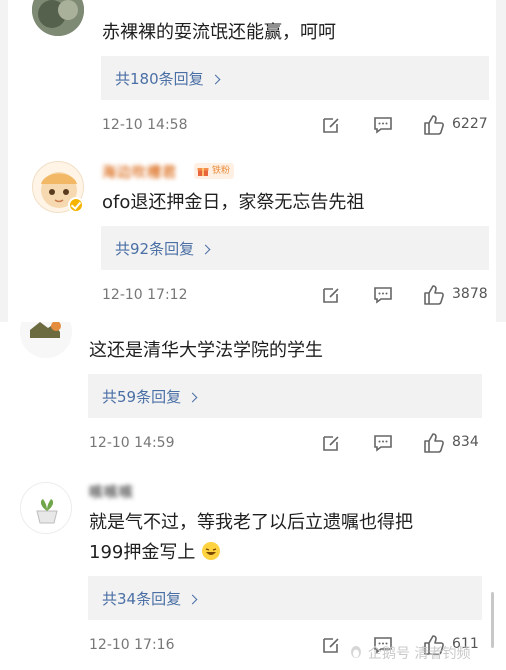  What do you see at coordinates (155, 249) in the screenshot?
I see `reply-count-label: 共92条回复` at bounding box center [155, 249].